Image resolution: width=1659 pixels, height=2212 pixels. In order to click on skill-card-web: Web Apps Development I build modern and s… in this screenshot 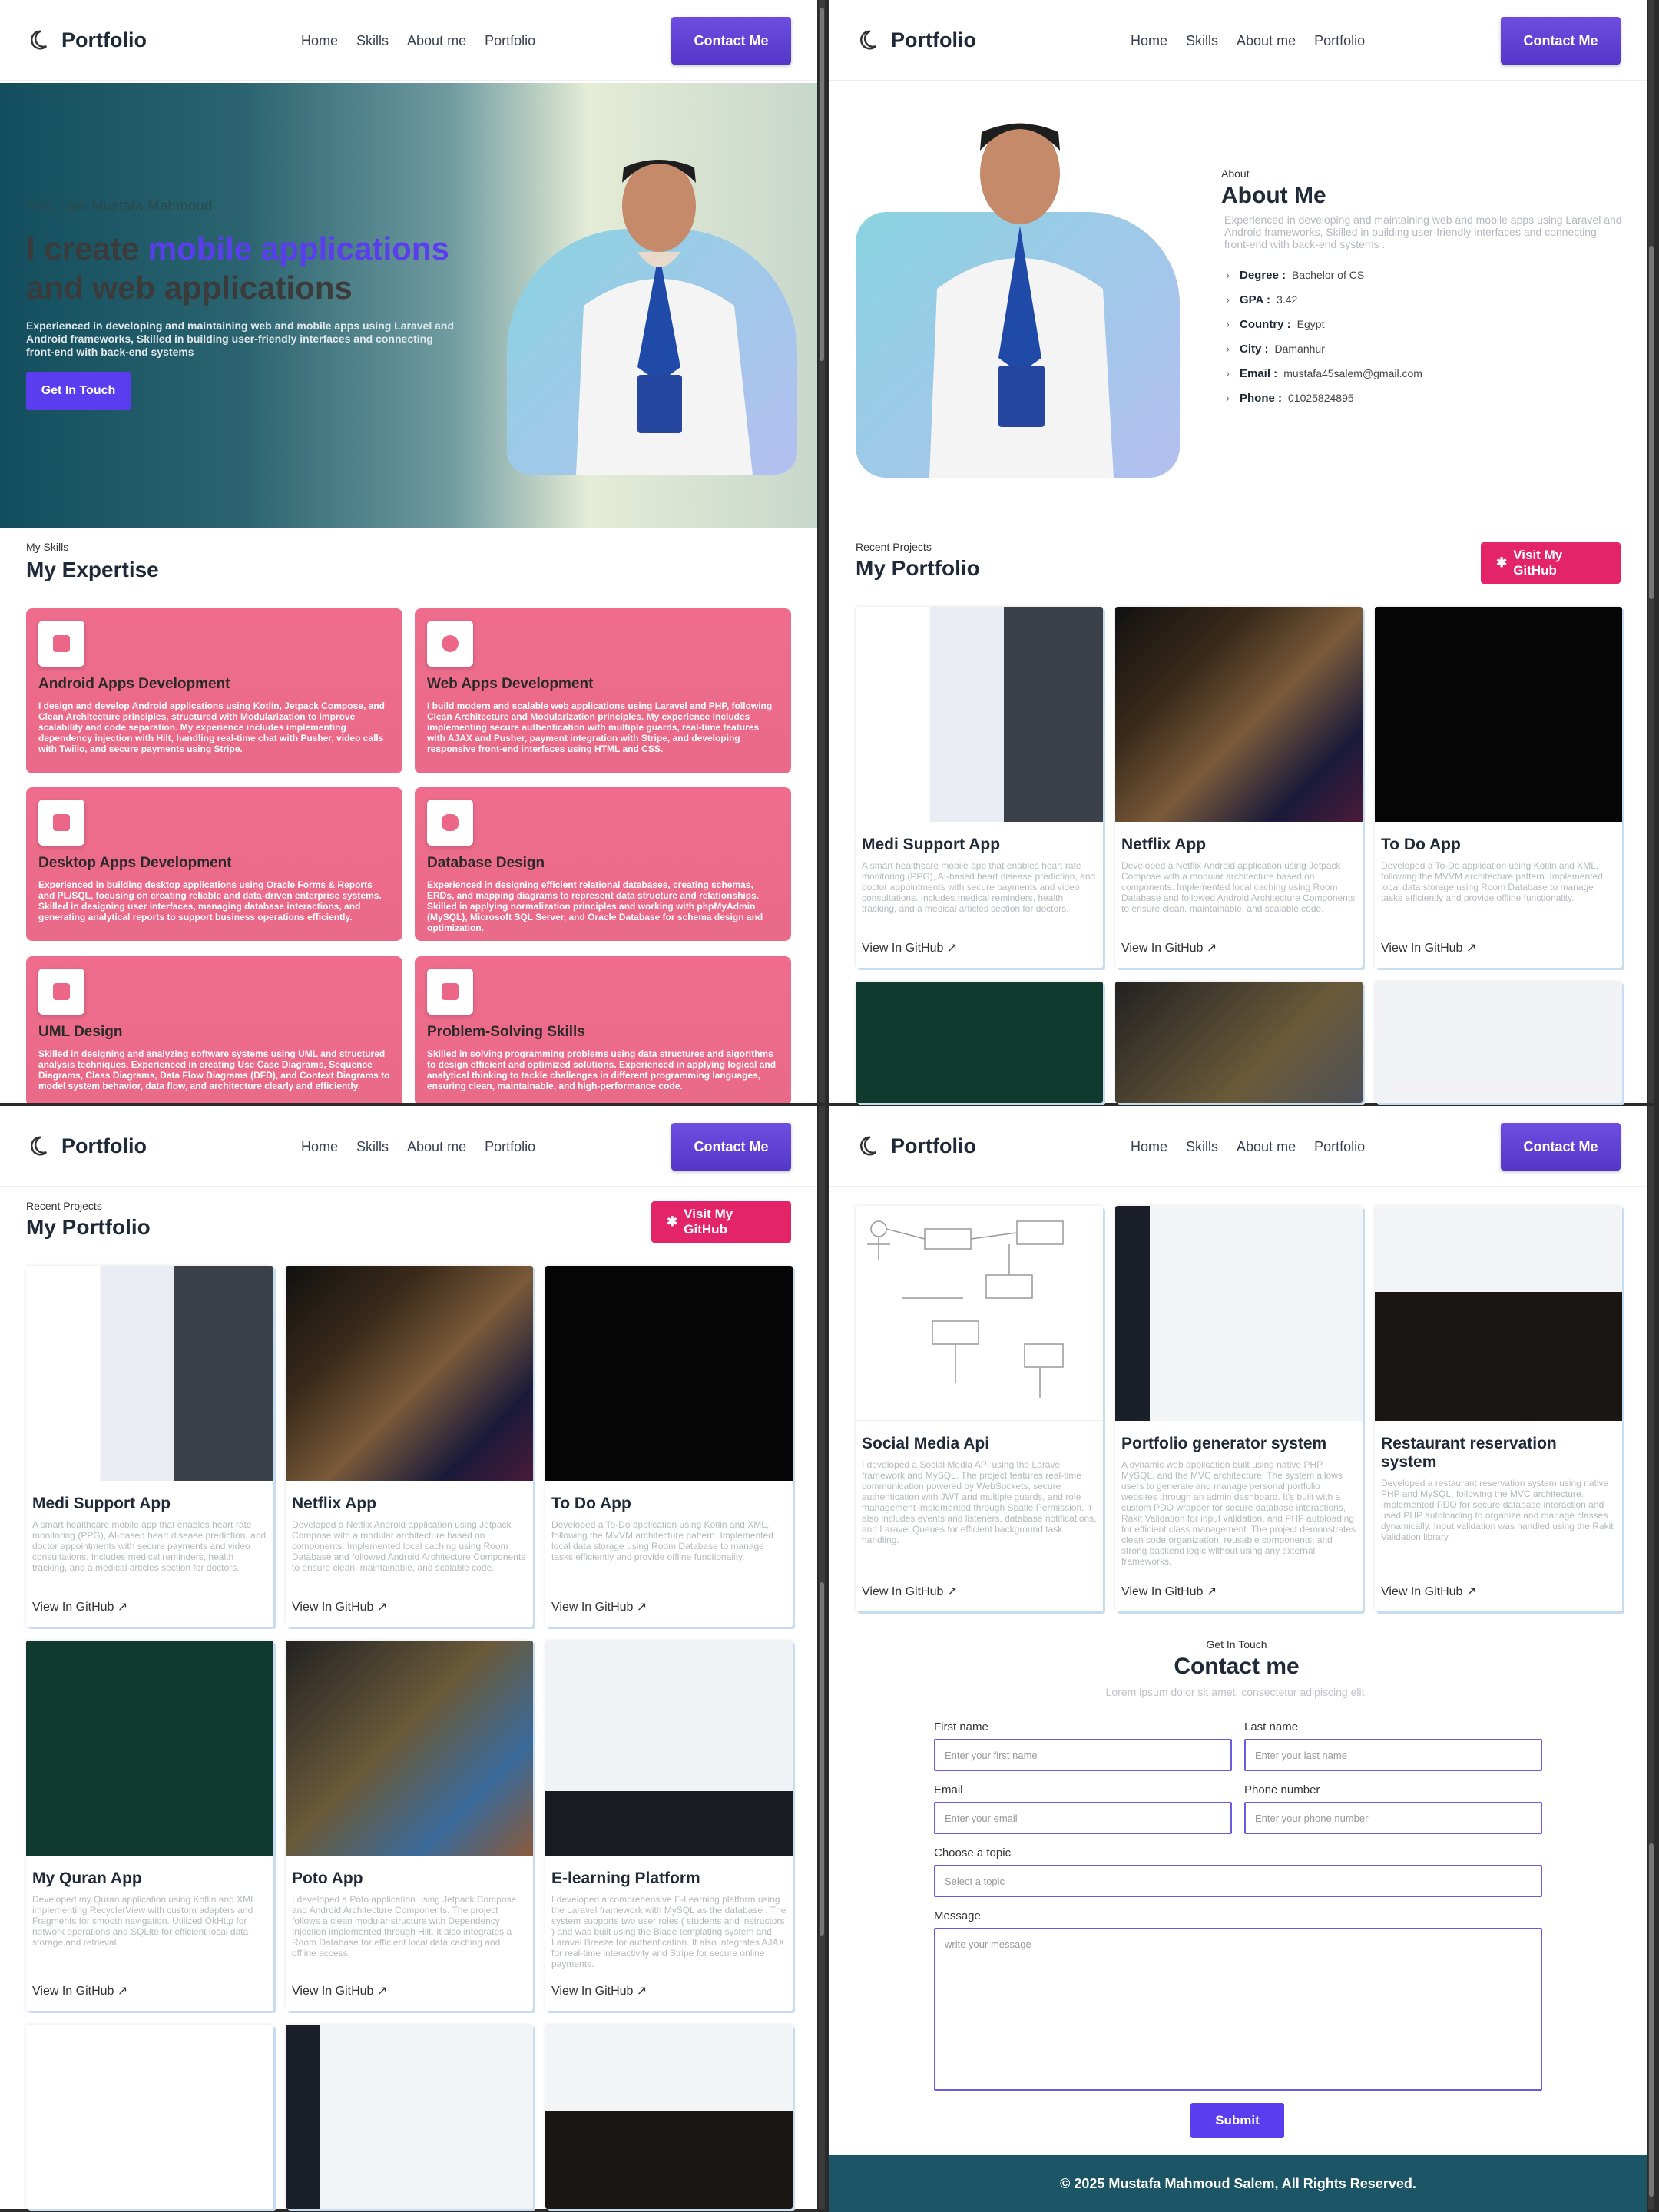, I will do `click(603, 691)`.